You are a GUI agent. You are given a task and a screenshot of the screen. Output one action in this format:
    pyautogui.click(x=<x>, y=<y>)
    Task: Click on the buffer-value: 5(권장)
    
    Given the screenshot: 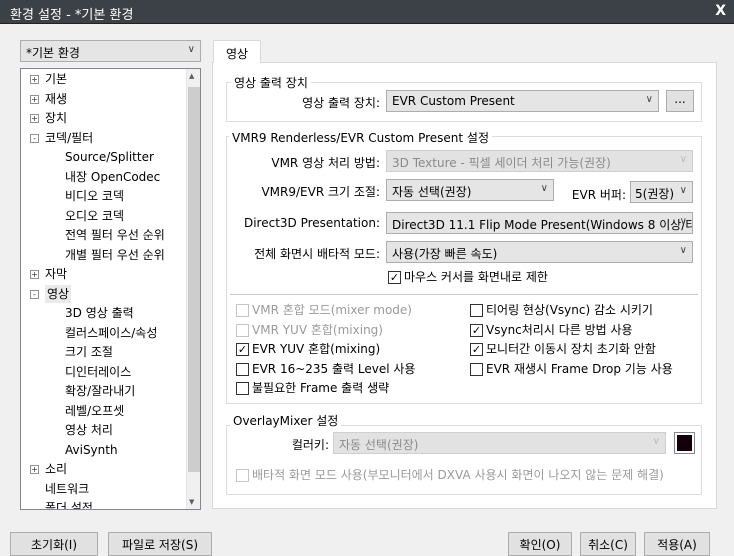 What is the action you would take?
    pyautogui.click(x=655, y=194)
    